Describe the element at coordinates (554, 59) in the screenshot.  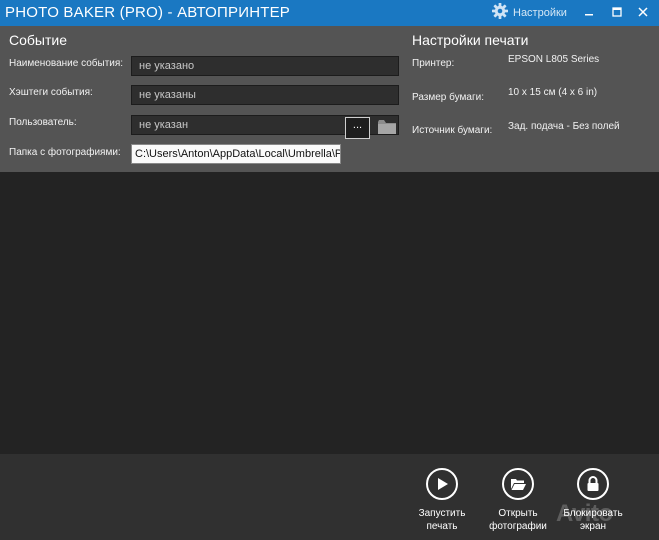
I see `printer-value: EPSON L805 Series` at that location.